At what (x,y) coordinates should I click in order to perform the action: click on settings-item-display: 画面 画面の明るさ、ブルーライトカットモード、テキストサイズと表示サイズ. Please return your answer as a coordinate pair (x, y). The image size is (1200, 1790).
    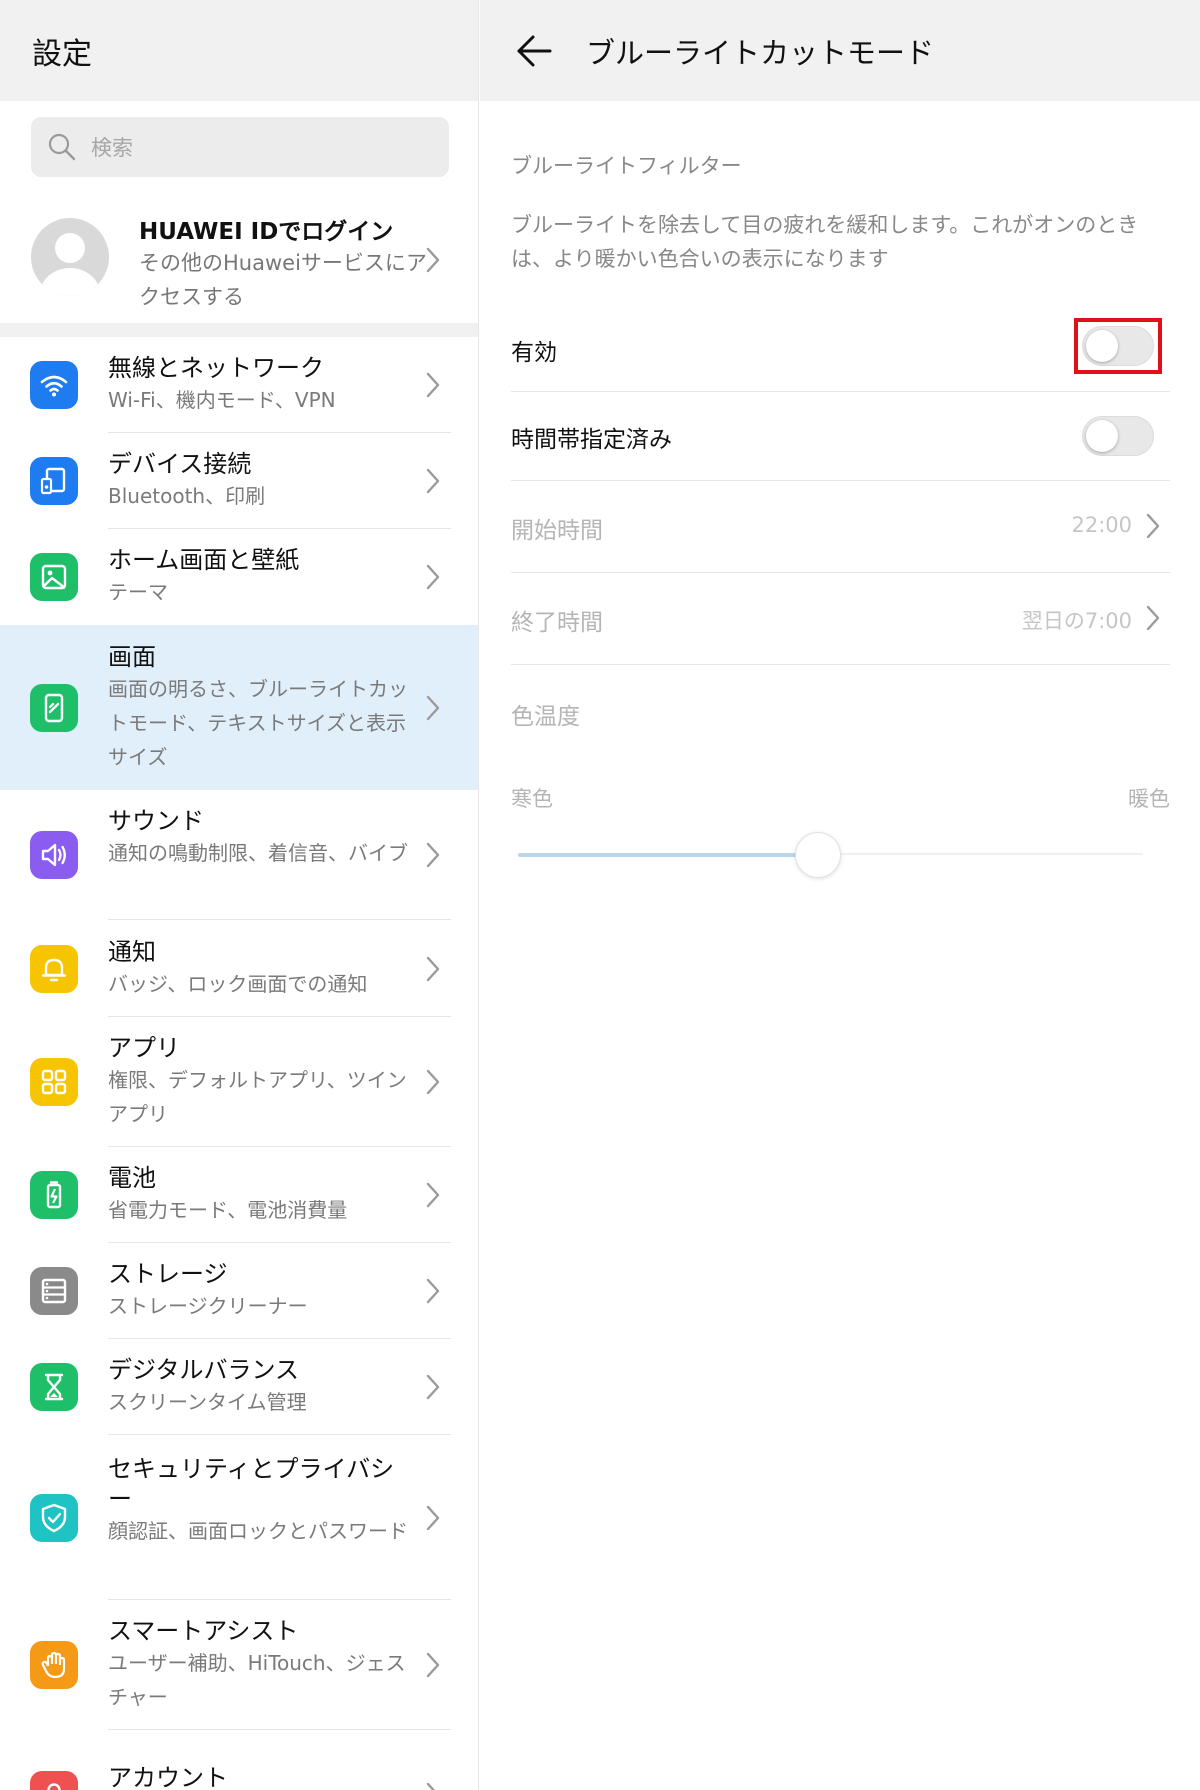
    Looking at the image, I should click on (239, 707).